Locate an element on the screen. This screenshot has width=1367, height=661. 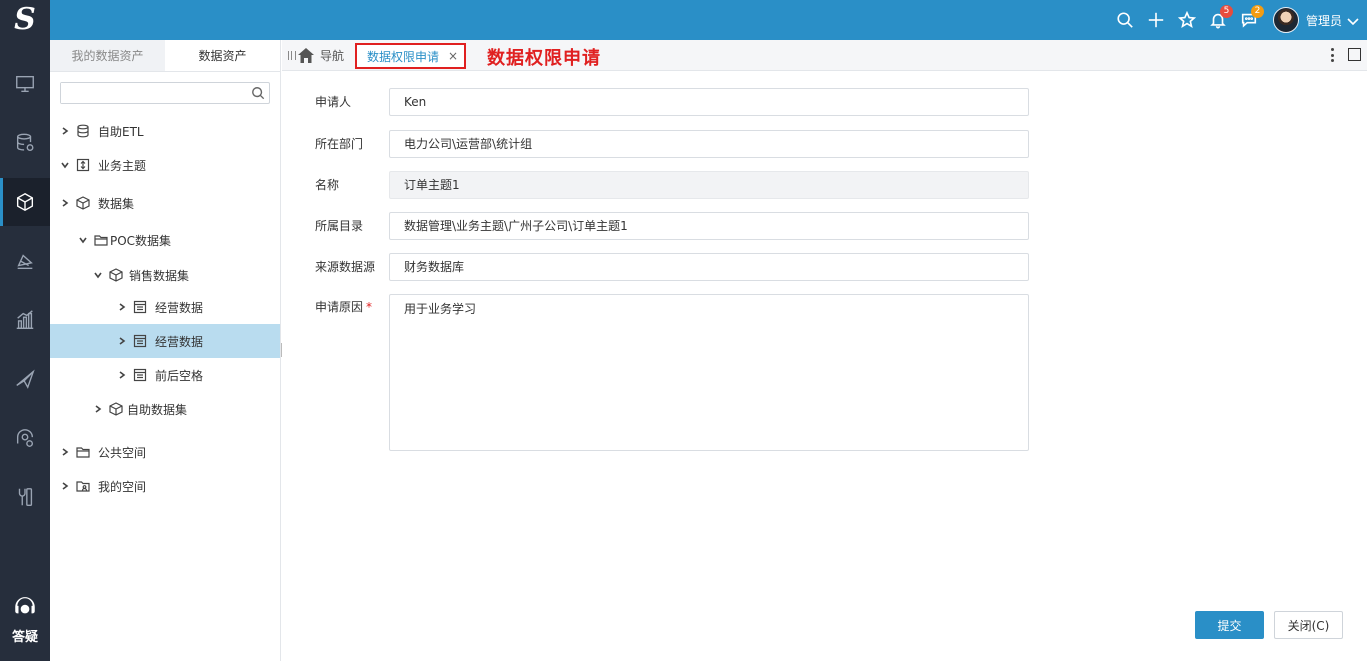
add-icon is located at coordinates (1156, 20).